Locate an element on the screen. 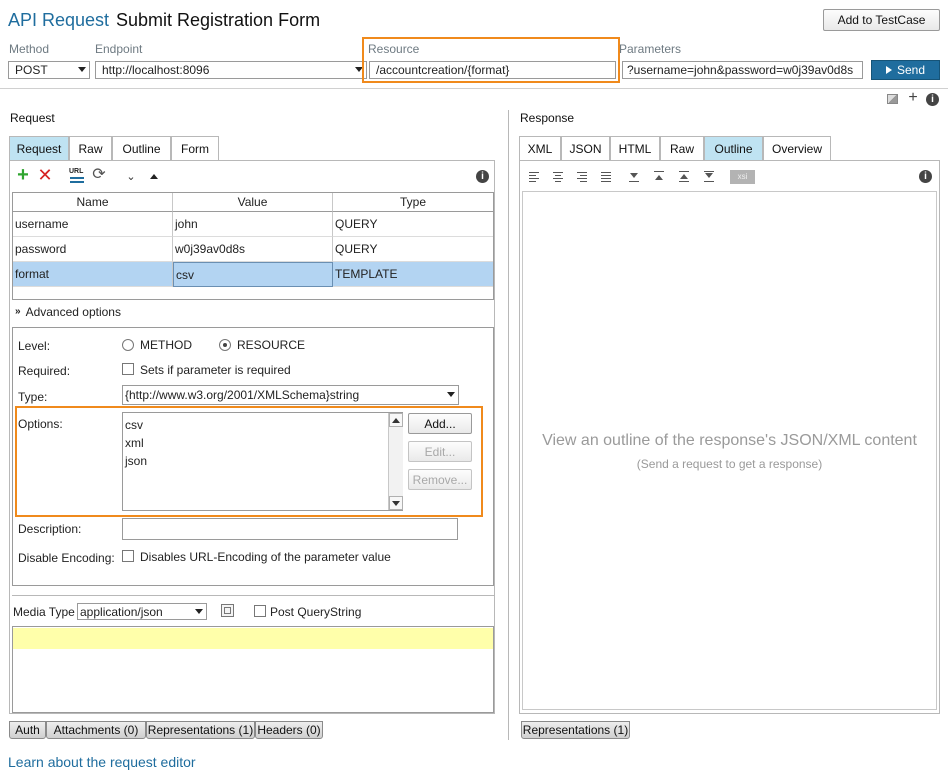 The image size is (948, 779). media-type-editor-icon is located at coordinates (227, 610).